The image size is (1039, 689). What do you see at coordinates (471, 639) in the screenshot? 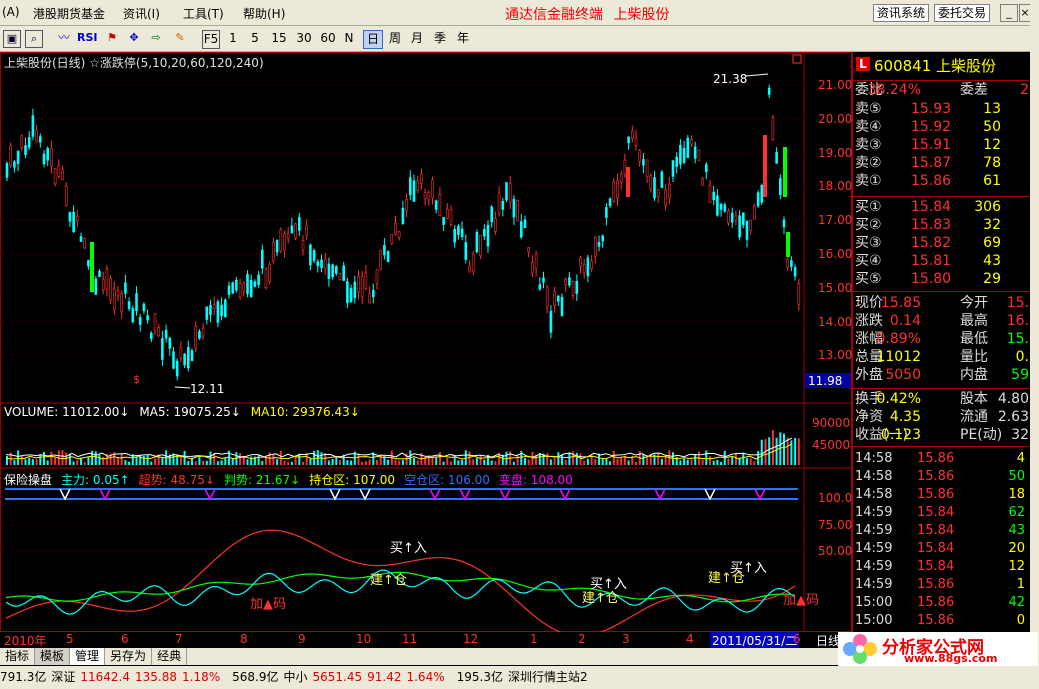
I see `date-tick: 12` at bounding box center [471, 639].